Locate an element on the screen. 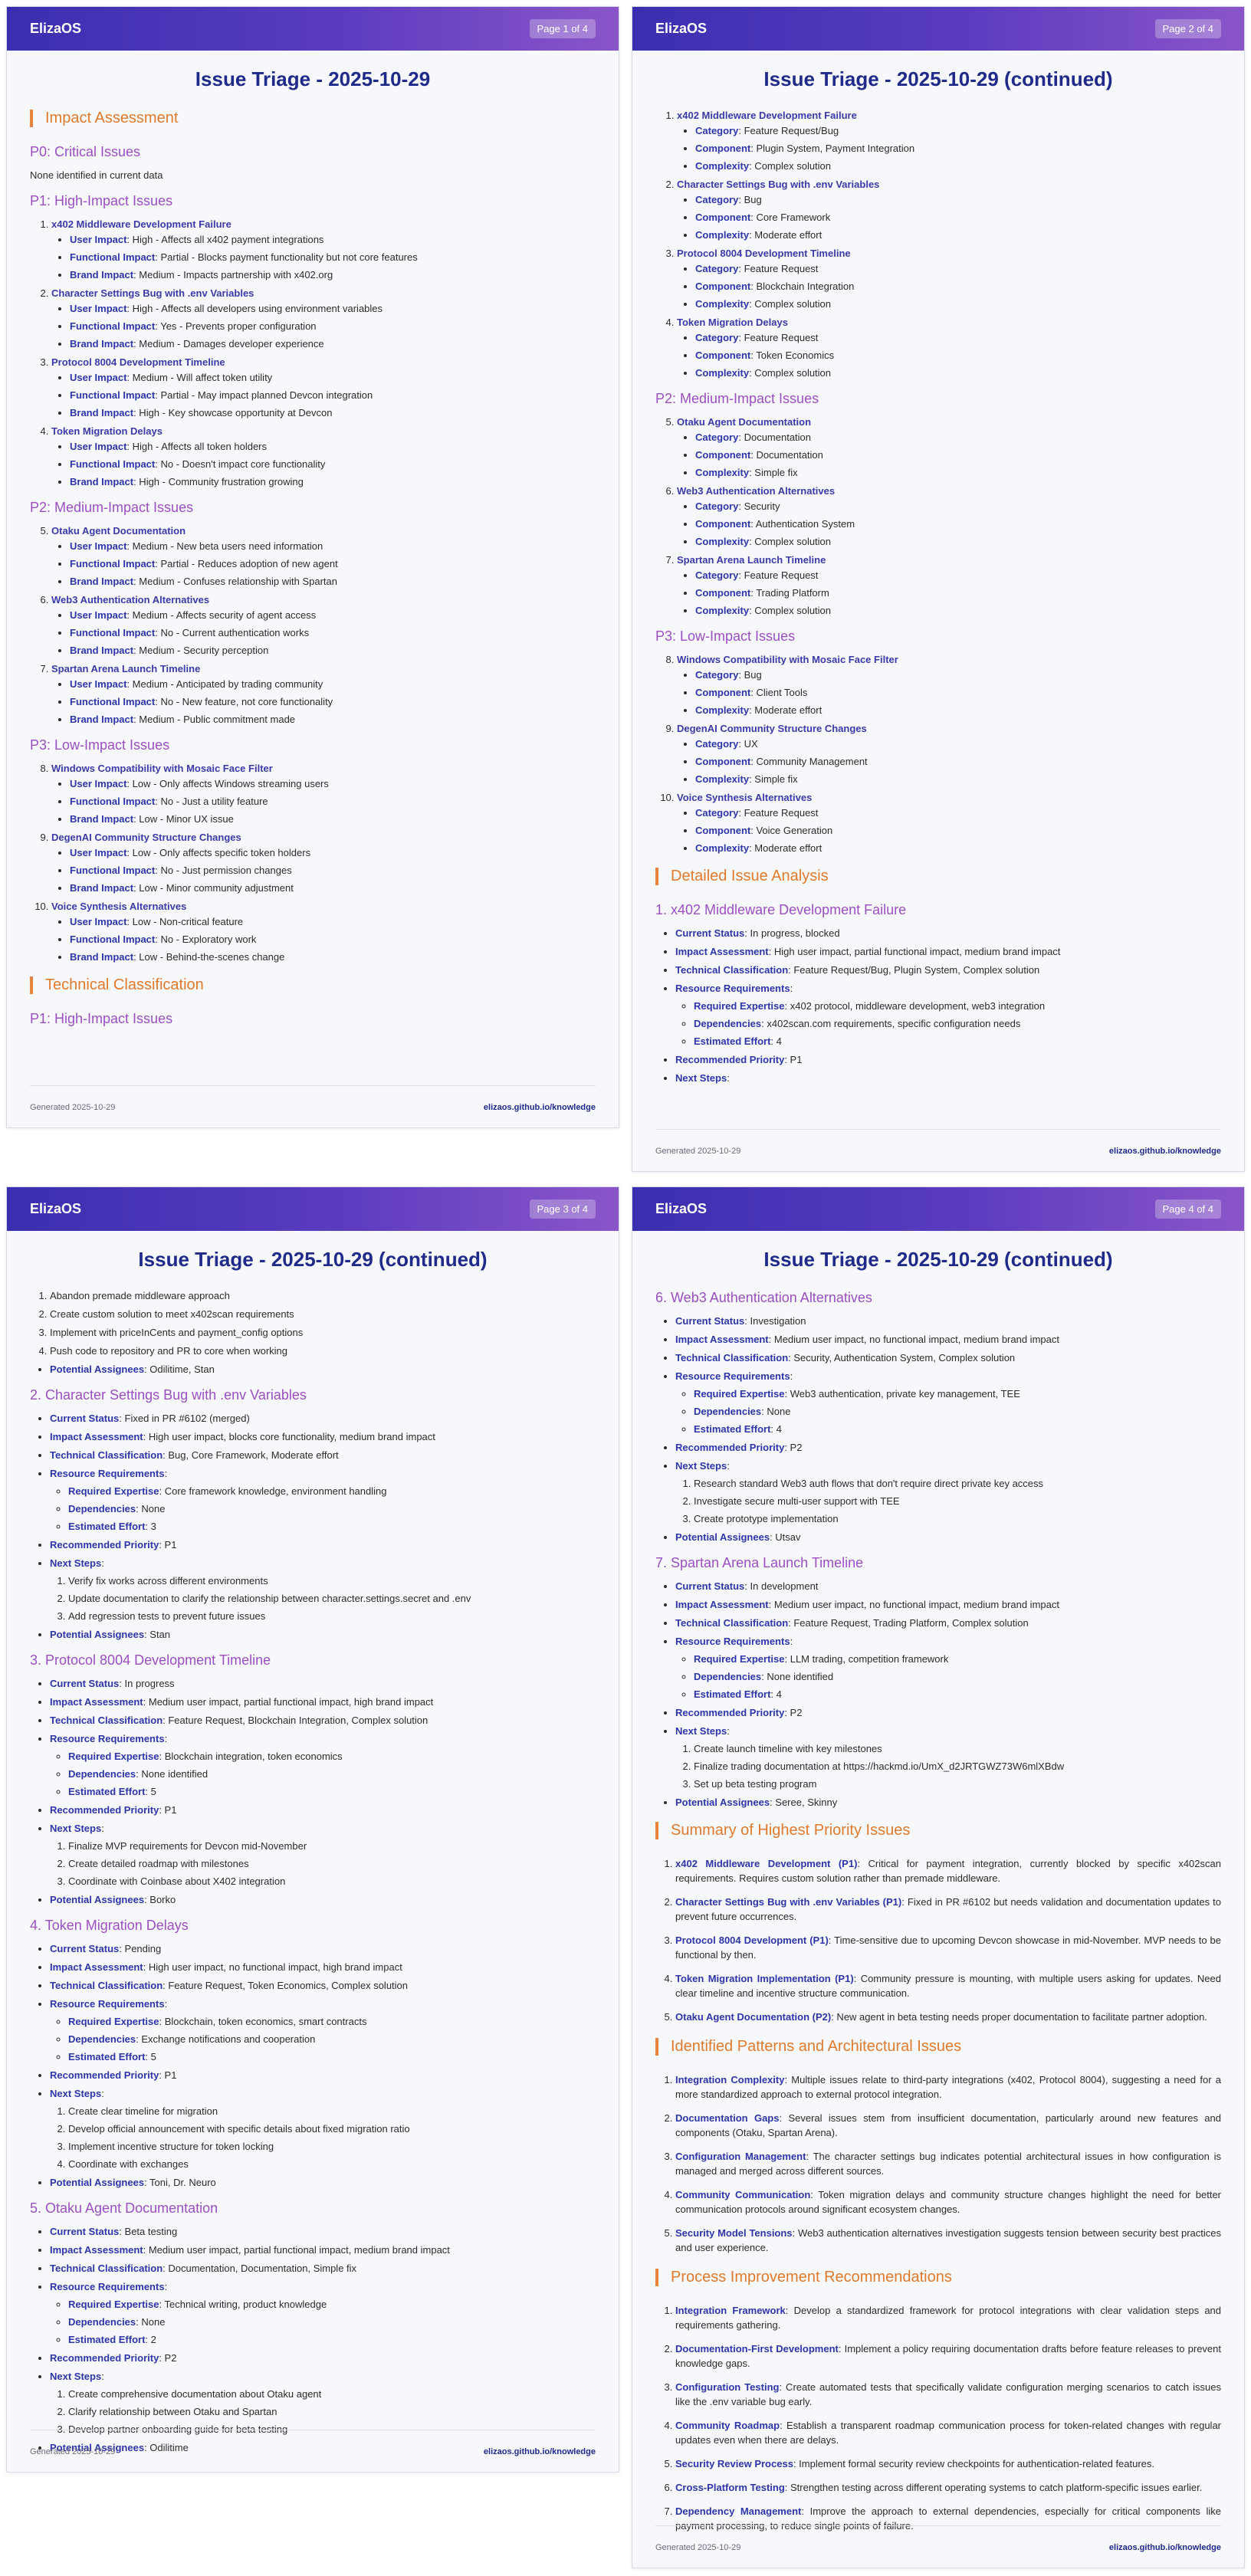 This screenshot has width=1251, height=2576. detail-label: Impact Assessment is located at coordinates (97, 1967).